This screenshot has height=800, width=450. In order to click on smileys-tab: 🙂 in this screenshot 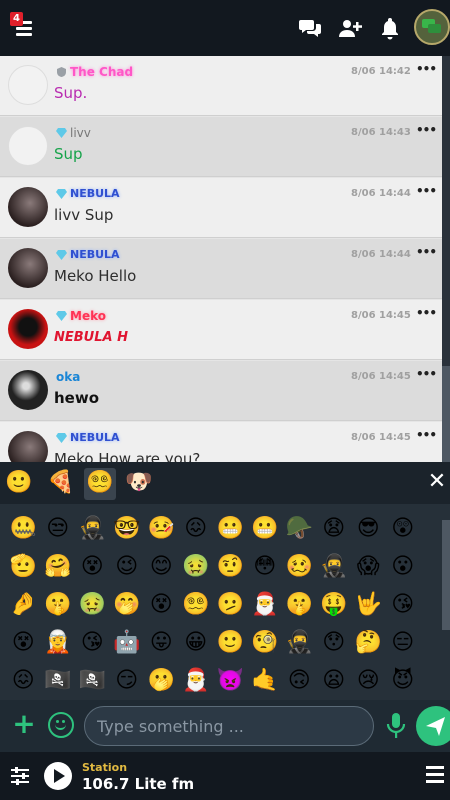, I will do `click(19, 483)`.